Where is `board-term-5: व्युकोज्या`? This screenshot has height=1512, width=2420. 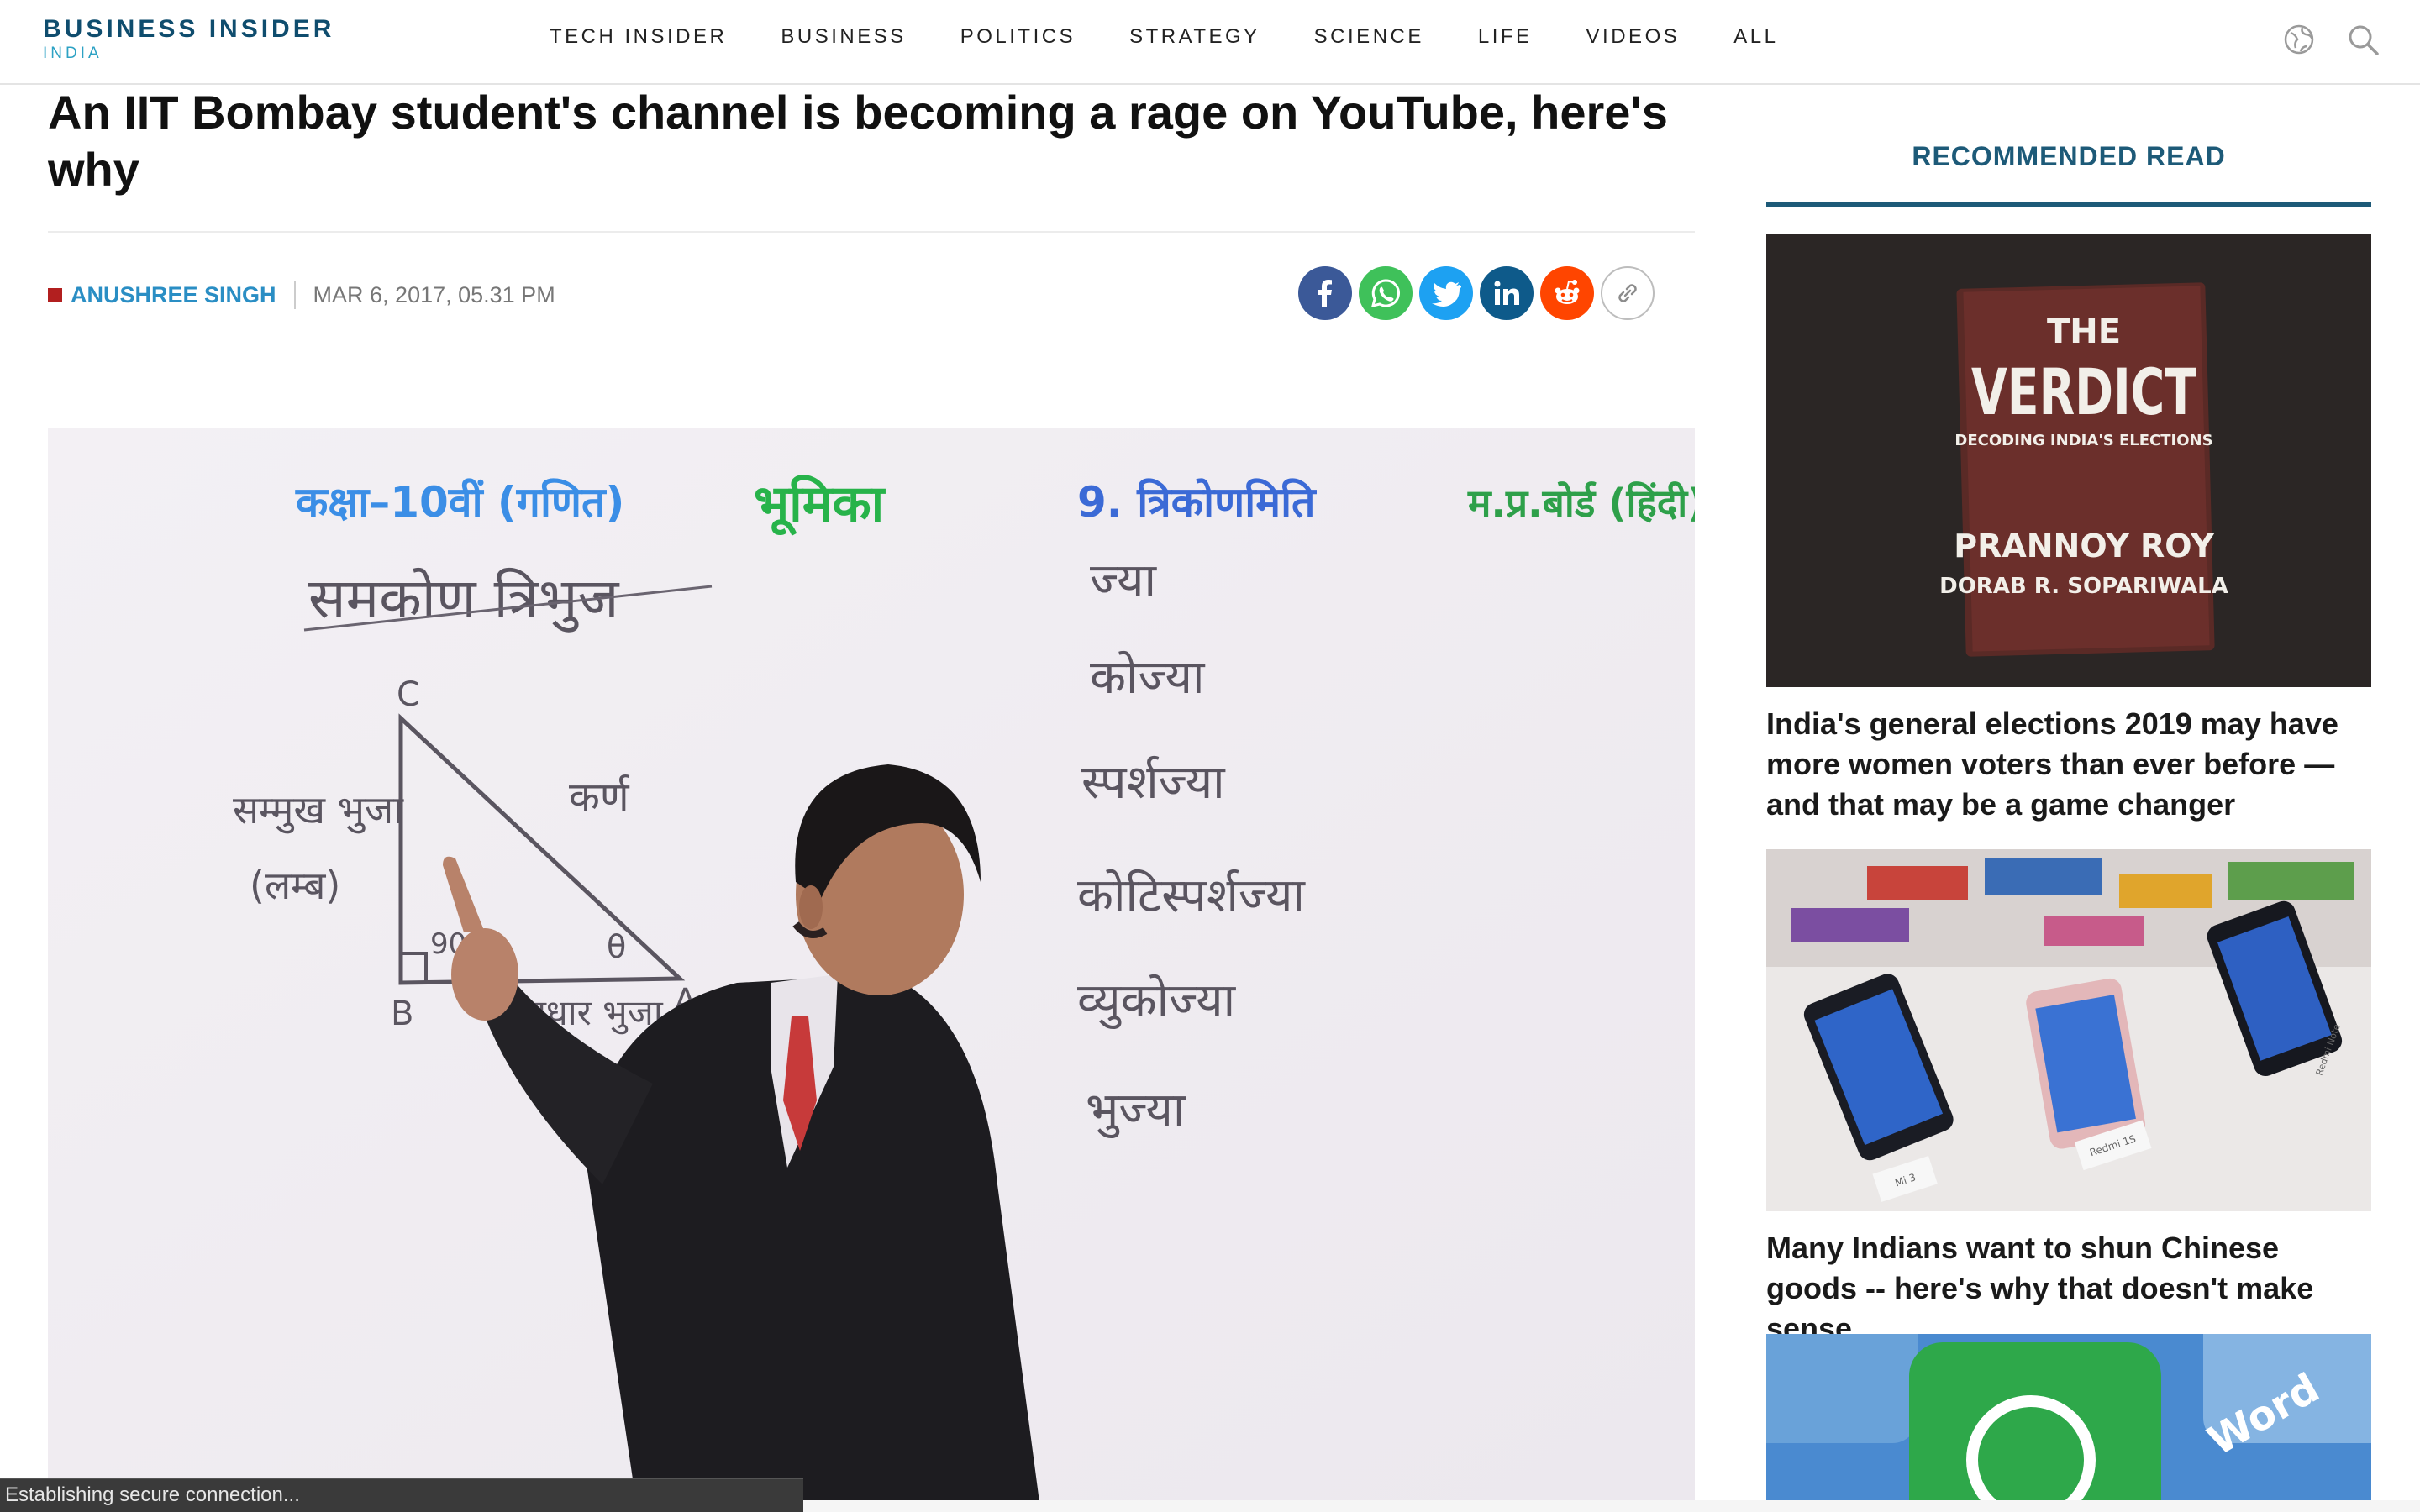 board-term-5: व्युकोज्या is located at coordinates (1157, 1002).